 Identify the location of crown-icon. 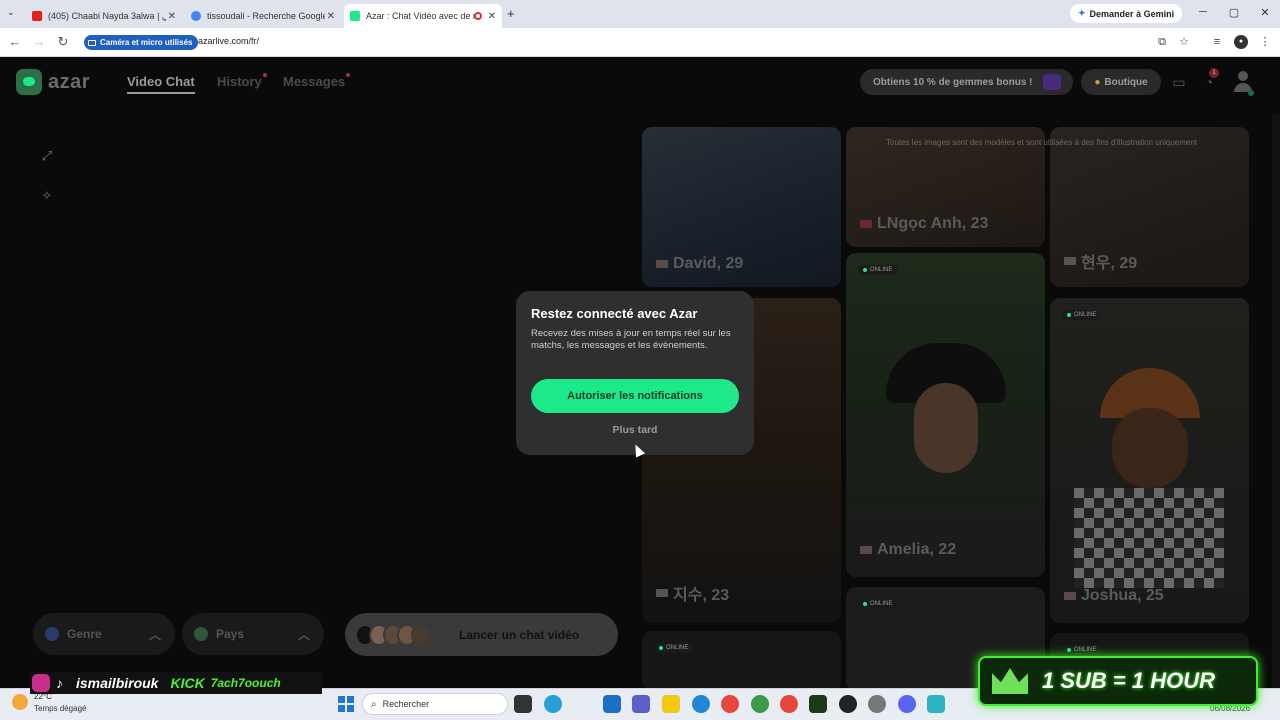
(1010, 681).